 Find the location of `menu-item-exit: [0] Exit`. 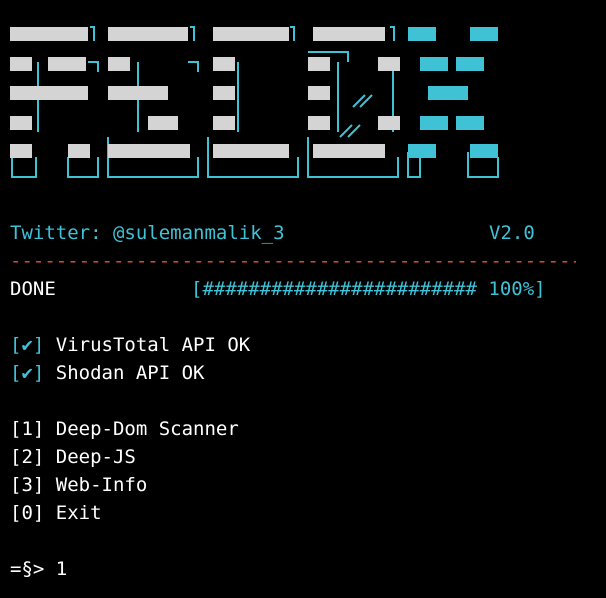

menu-item-exit: [0] Exit is located at coordinates (56, 513).